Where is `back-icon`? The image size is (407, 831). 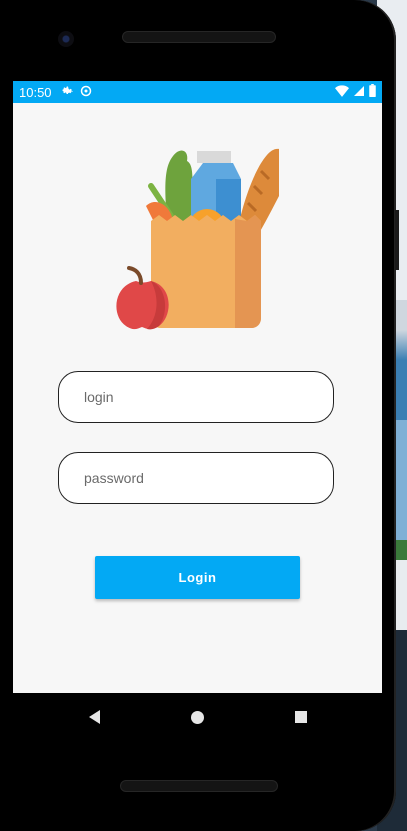 back-icon is located at coordinates (94, 717).